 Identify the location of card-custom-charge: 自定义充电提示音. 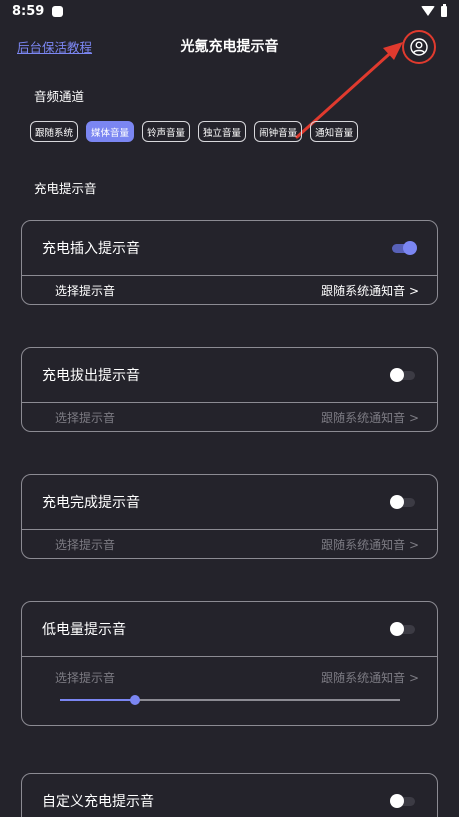
(229, 795).